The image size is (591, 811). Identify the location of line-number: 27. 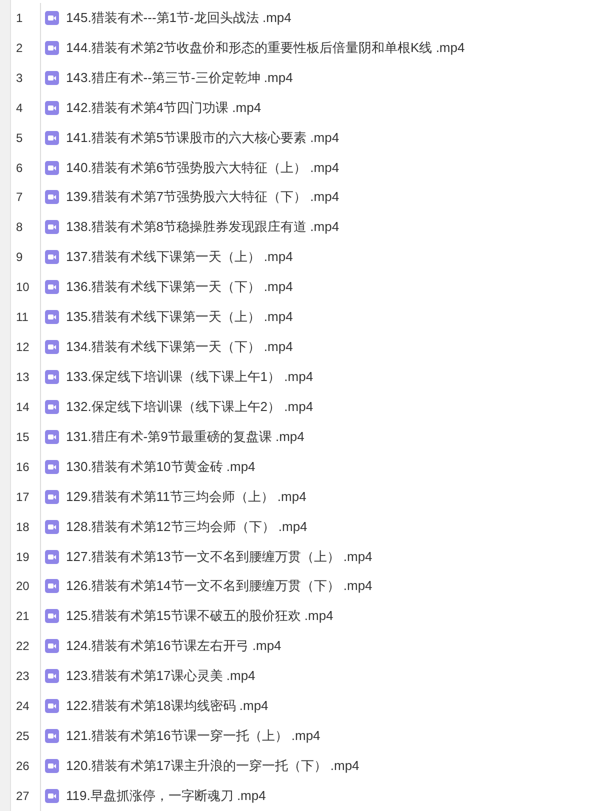
(26, 795).